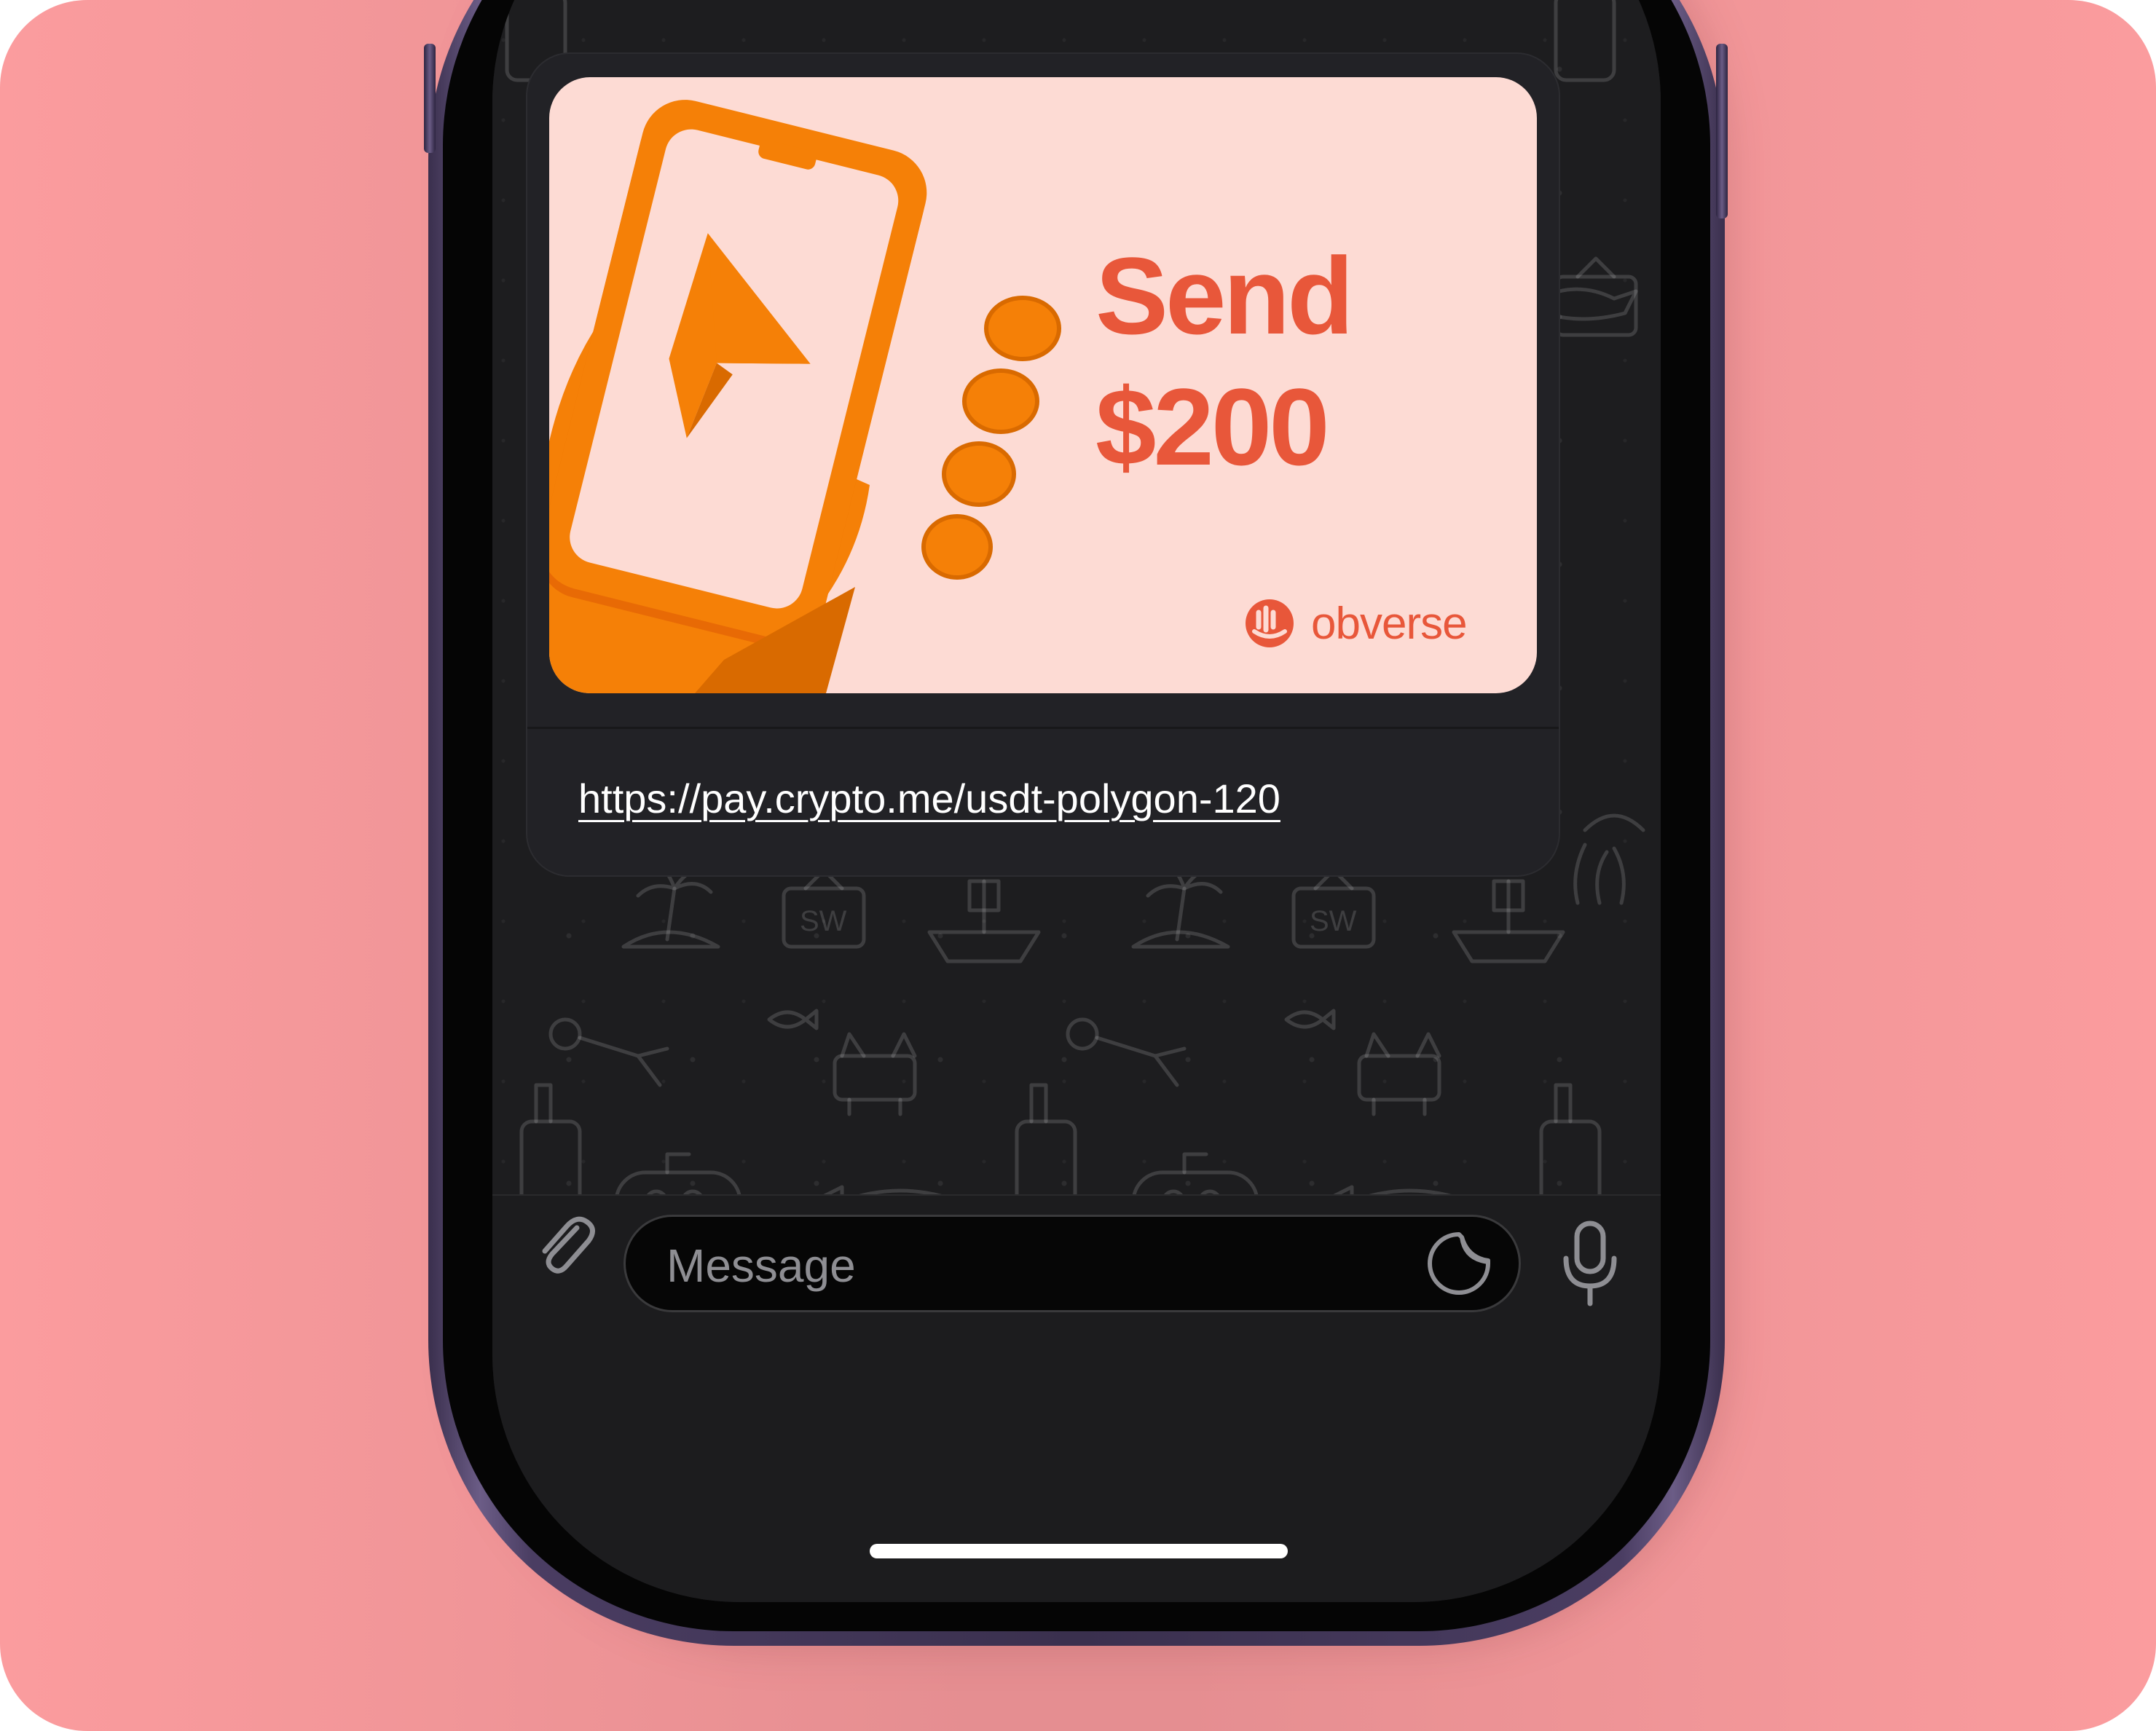  I want to click on obverse-logo-icon, so click(1270, 623).